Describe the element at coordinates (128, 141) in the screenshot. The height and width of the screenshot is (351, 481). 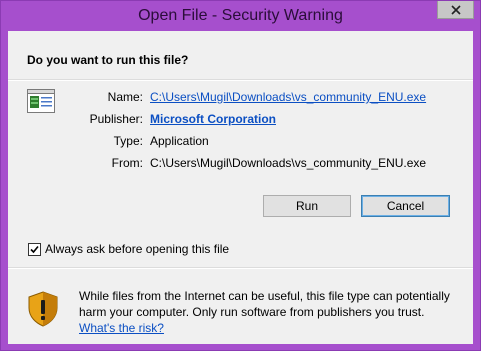
I see `type-label: Type:` at that location.